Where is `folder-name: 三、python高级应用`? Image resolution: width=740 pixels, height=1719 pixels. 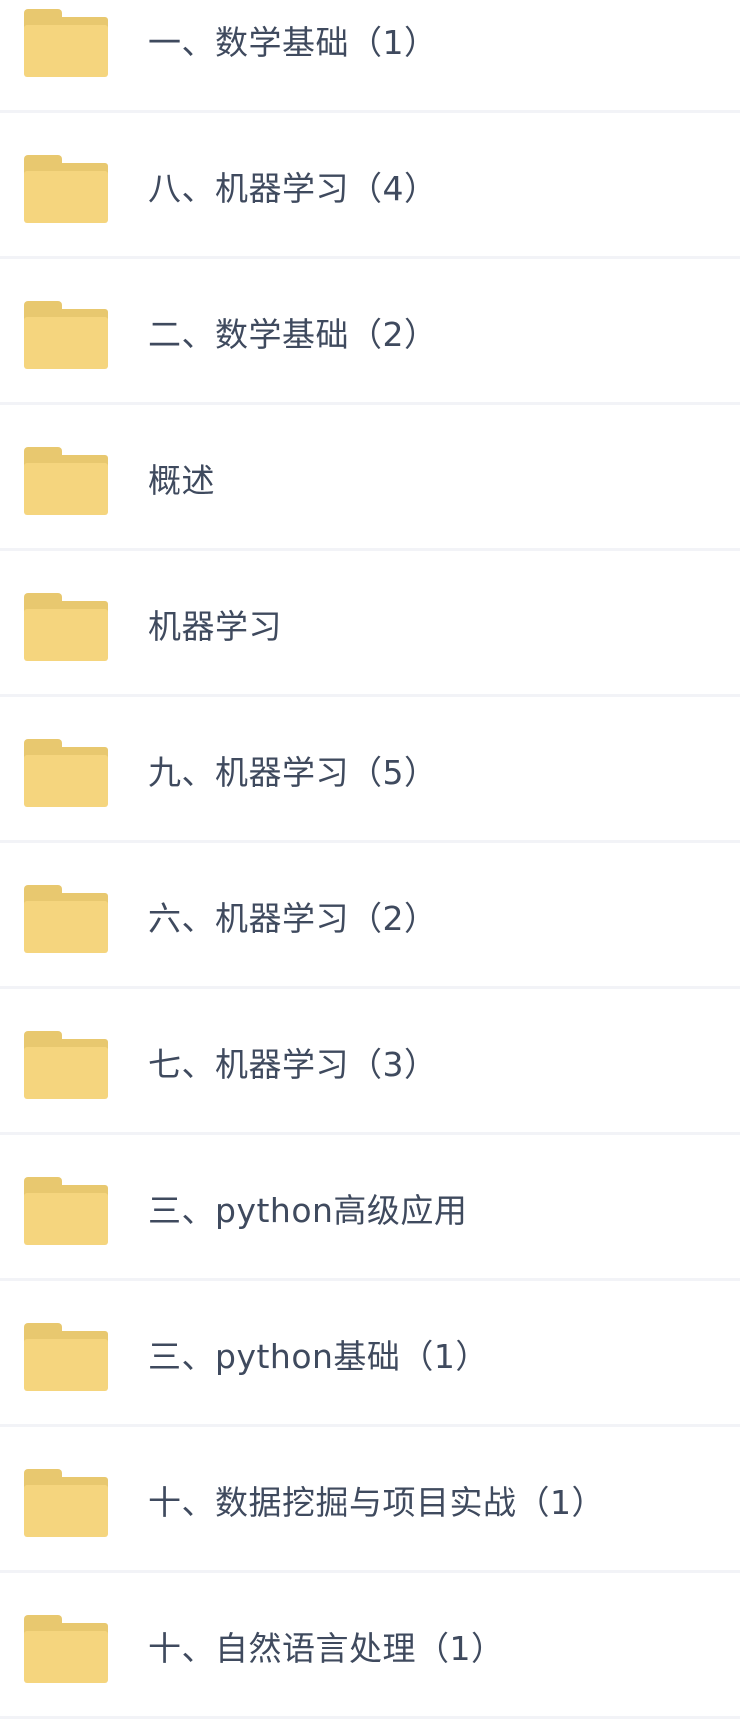 folder-name: 三、python高级应用 is located at coordinates (308, 1210).